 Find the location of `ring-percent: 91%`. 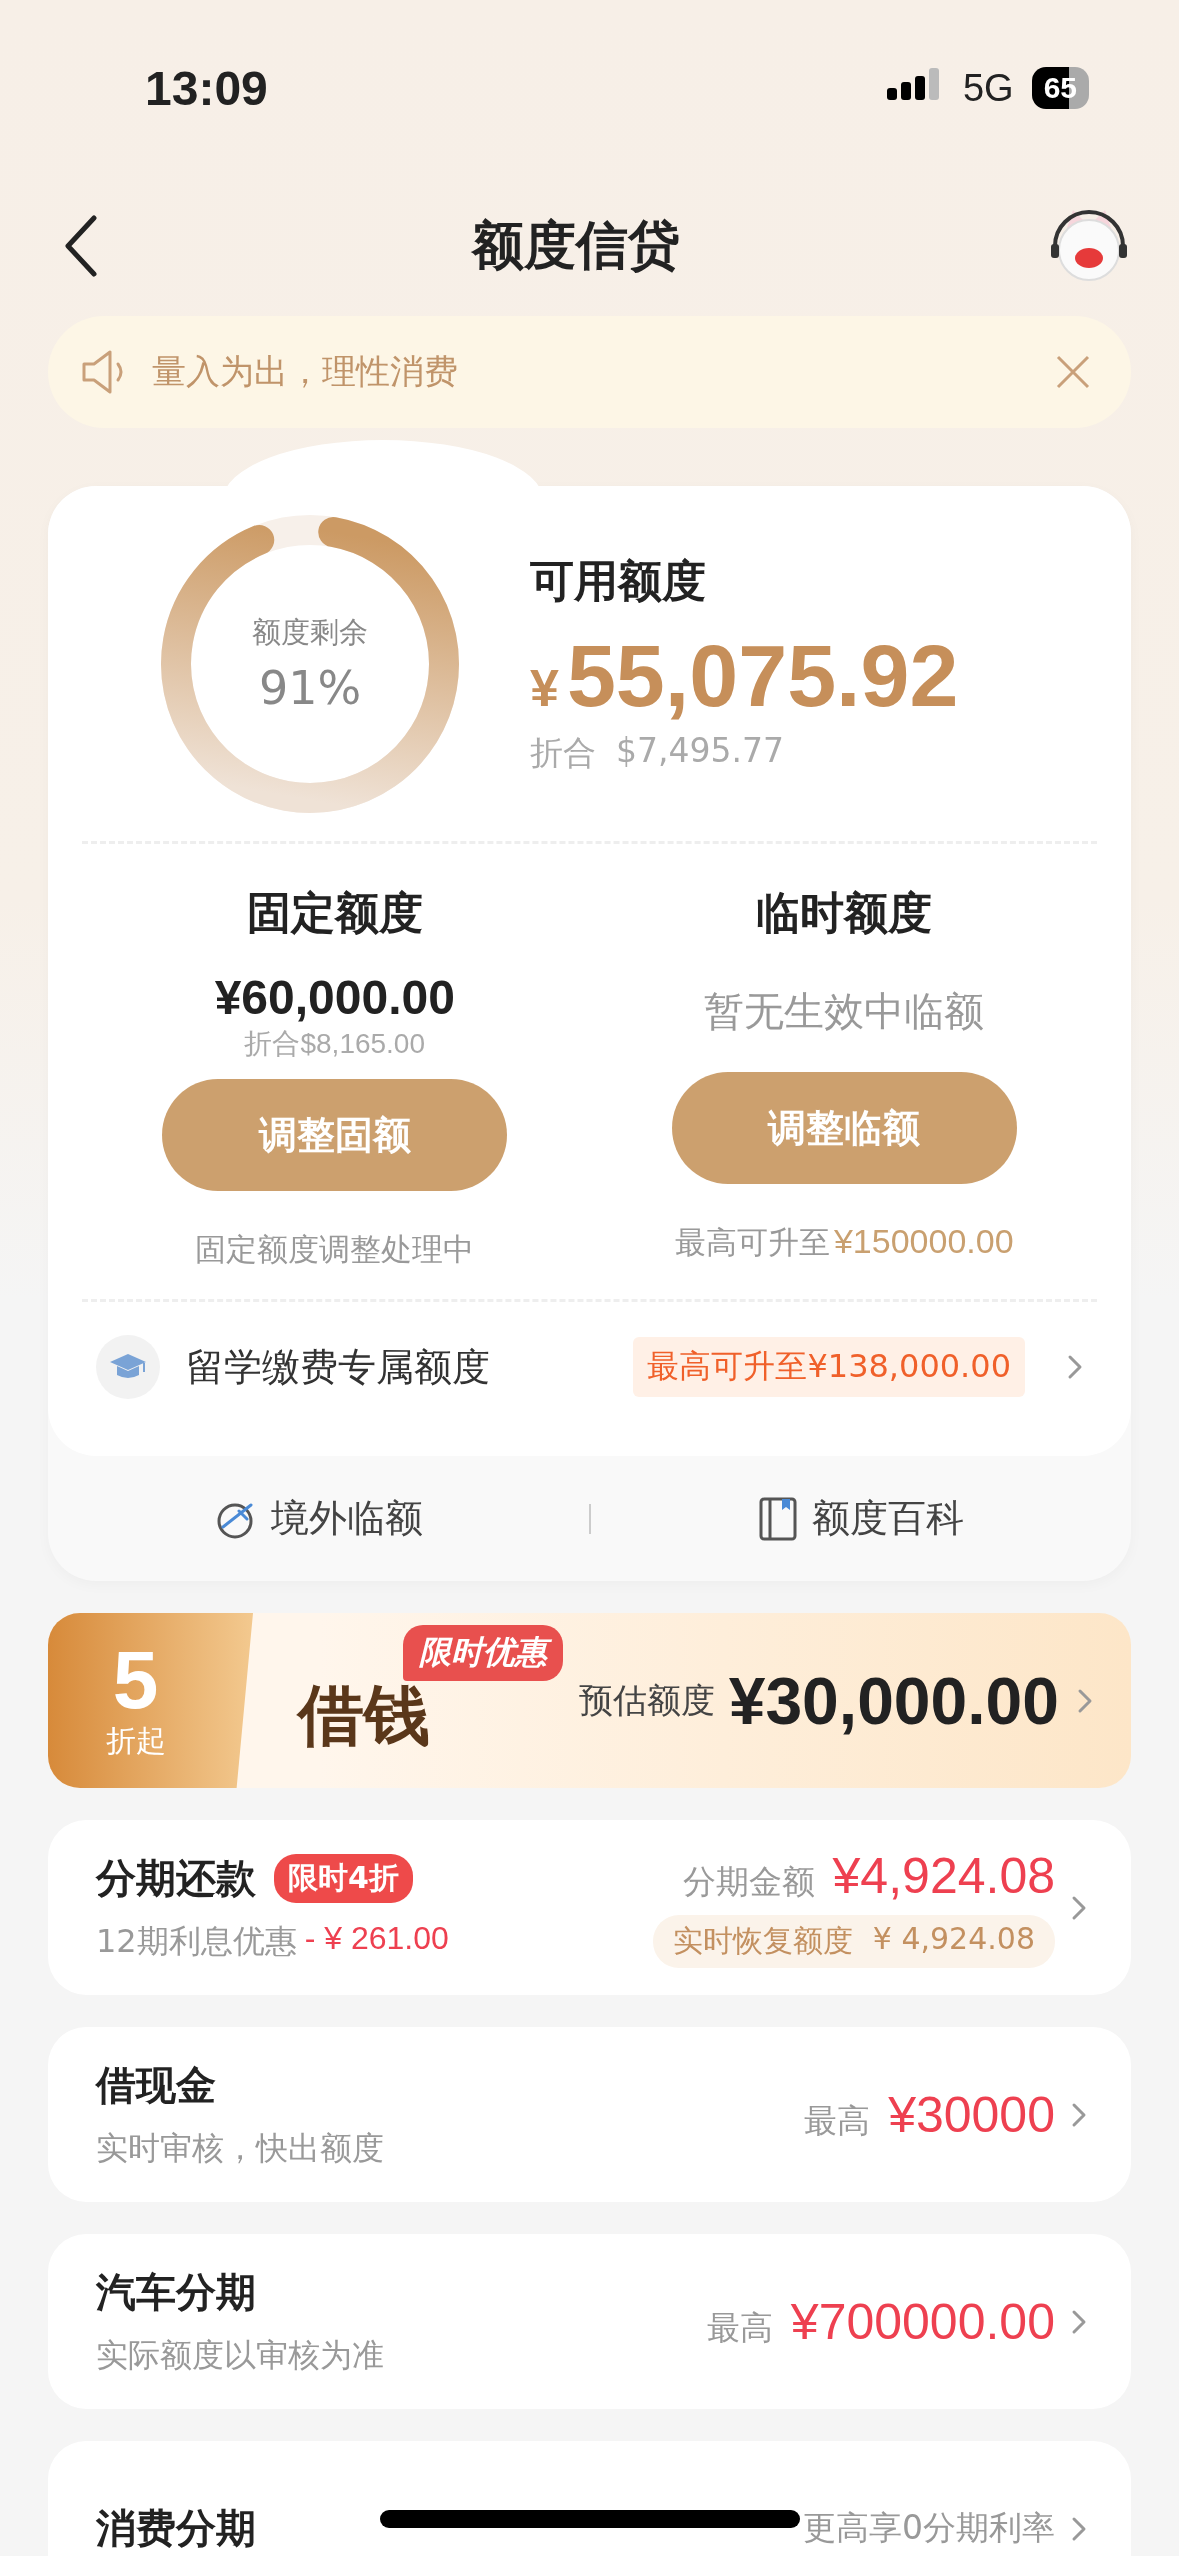

ring-percent: 91% is located at coordinates (310, 687).